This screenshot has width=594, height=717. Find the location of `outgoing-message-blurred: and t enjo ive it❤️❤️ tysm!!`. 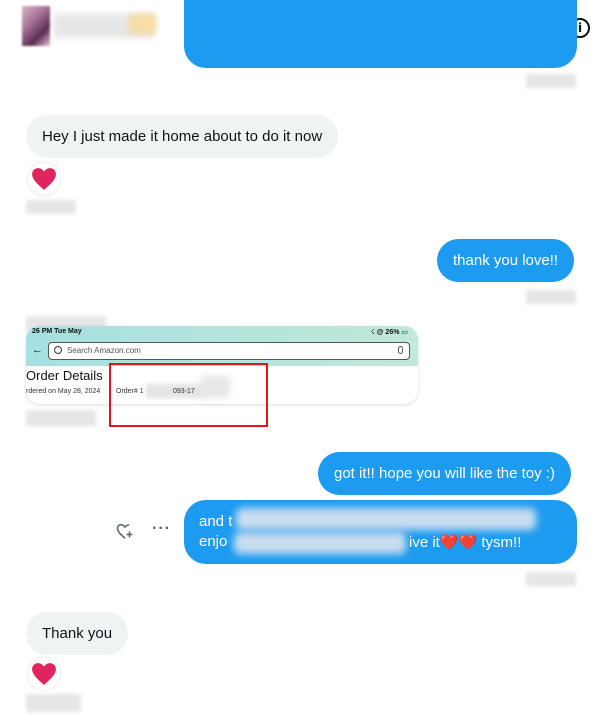

outgoing-message-blurred: and t enjo ive it❤️❤️ tysm!! is located at coordinates (380, 532).